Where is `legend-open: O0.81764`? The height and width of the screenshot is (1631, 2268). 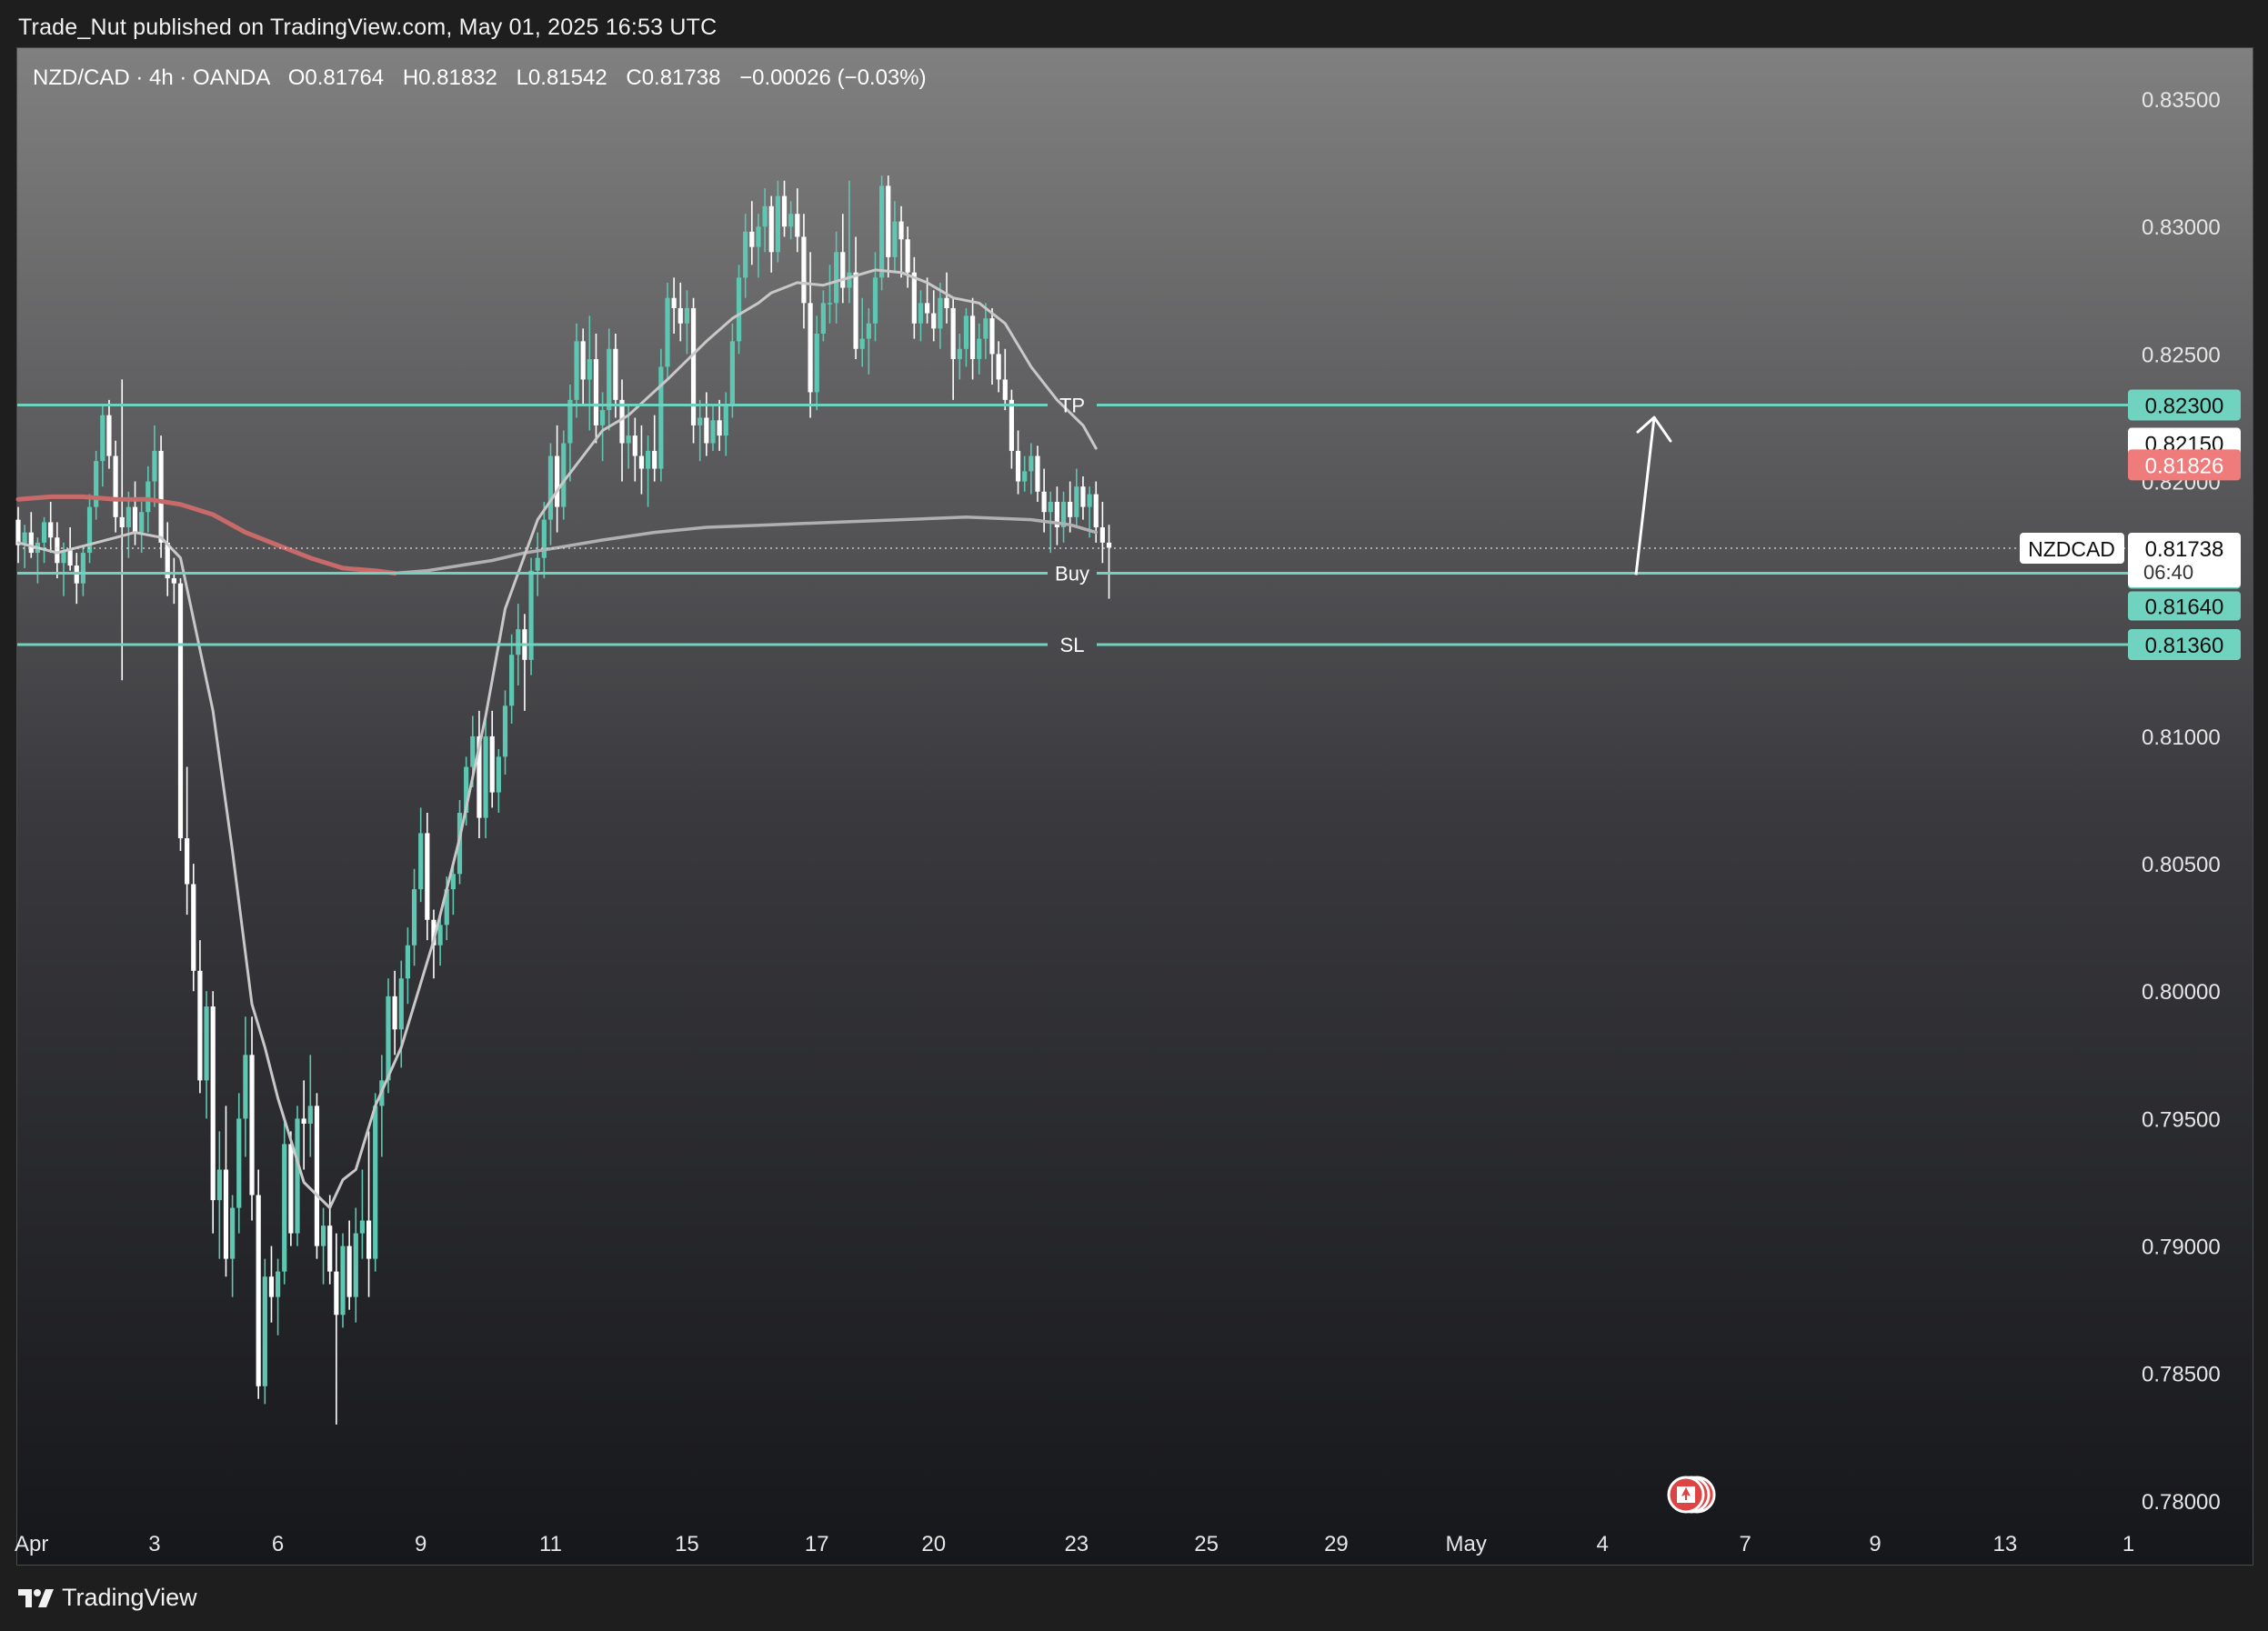
legend-open: O0.81764 is located at coordinates (336, 77).